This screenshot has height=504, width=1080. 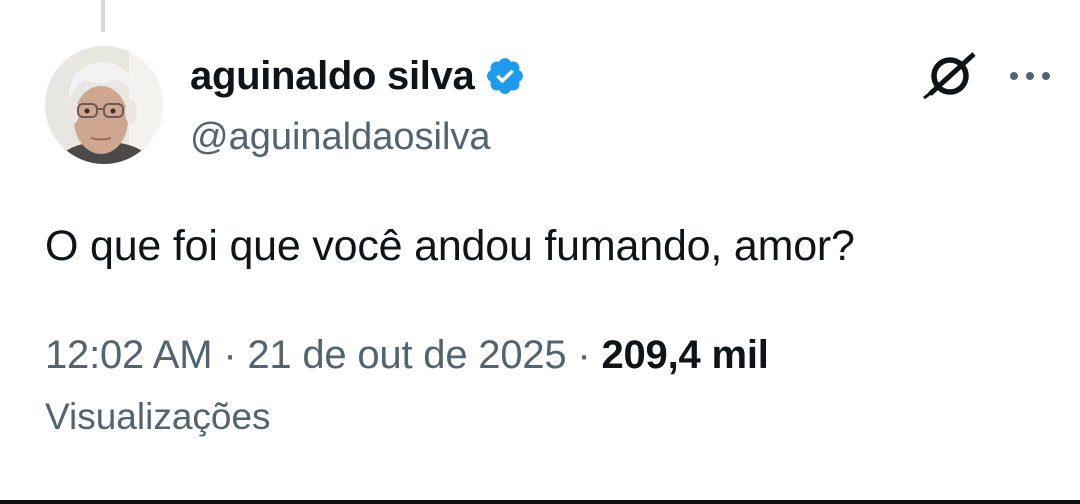 What do you see at coordinates (332, 76) in the screenshot?
I see `display-name: aguinaldo silva` at bounding box center [332, 76].